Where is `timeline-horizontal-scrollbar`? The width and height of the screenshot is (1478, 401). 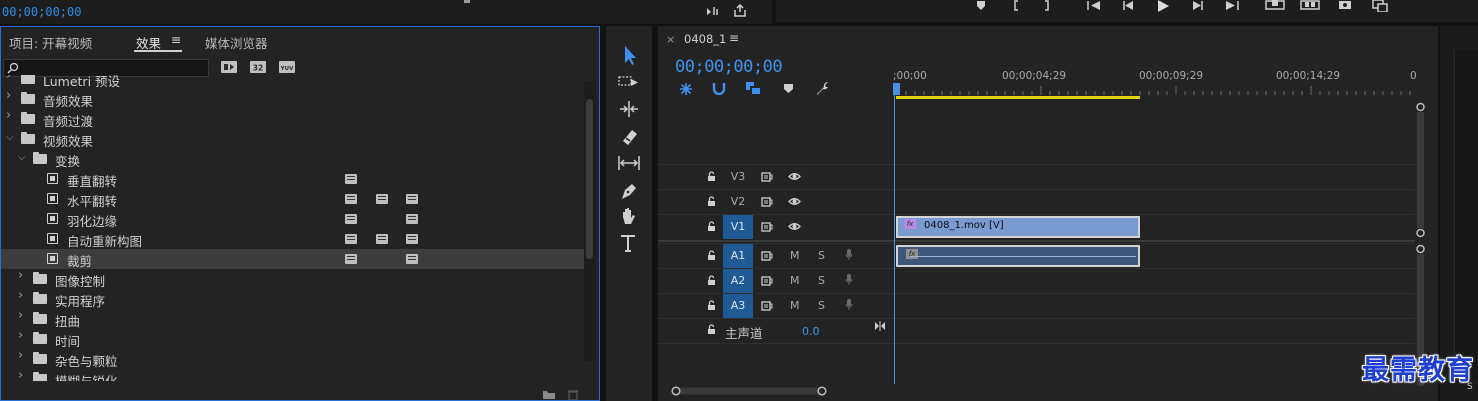 timeline-horizontal-scrollbar is located at coordinates (1050, 391).